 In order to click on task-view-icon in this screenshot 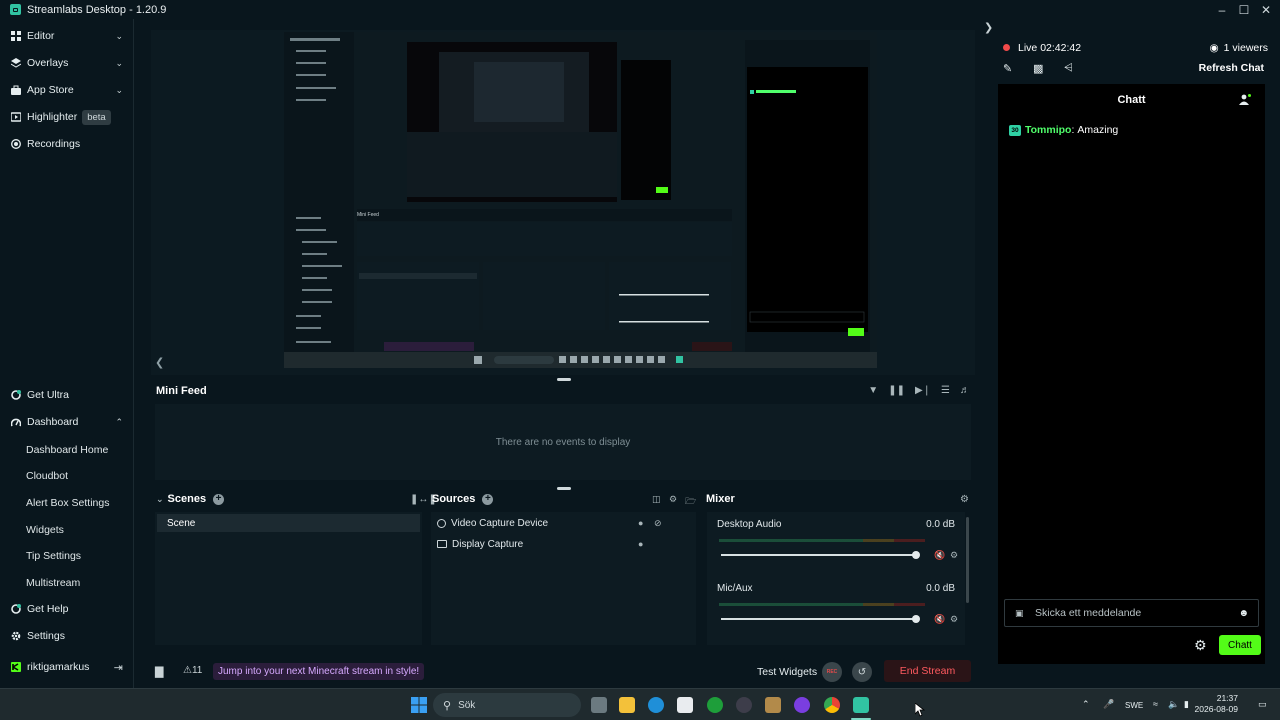, I will do `click(599, 705)`.